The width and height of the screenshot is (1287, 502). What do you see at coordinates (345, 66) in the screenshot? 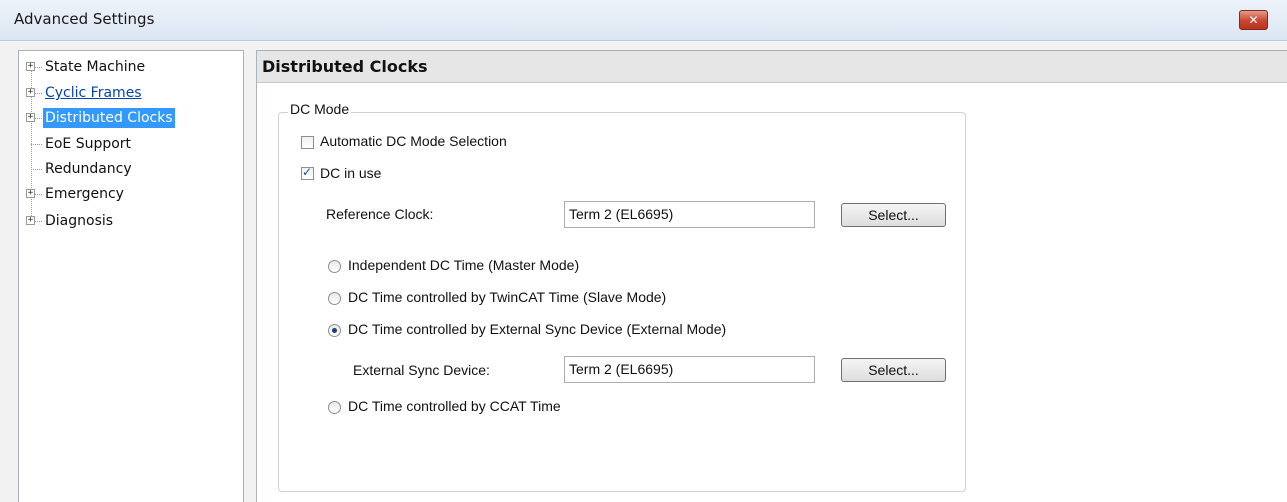
I see `panel-title: Distributed Clocks` at bounding box center [345, 66].